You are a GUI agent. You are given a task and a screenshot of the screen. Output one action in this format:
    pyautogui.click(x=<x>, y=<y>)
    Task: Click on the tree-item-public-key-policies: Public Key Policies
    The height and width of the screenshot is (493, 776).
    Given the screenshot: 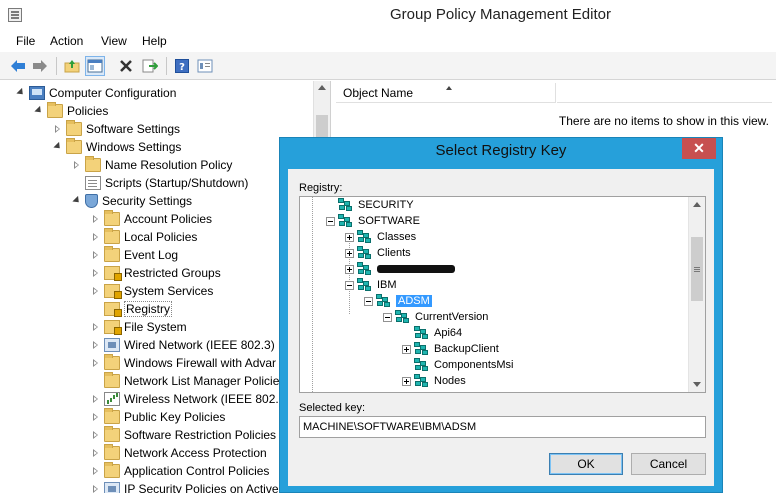 What is the action you would take?
    pyautogui.click(x=158, y=417)
    